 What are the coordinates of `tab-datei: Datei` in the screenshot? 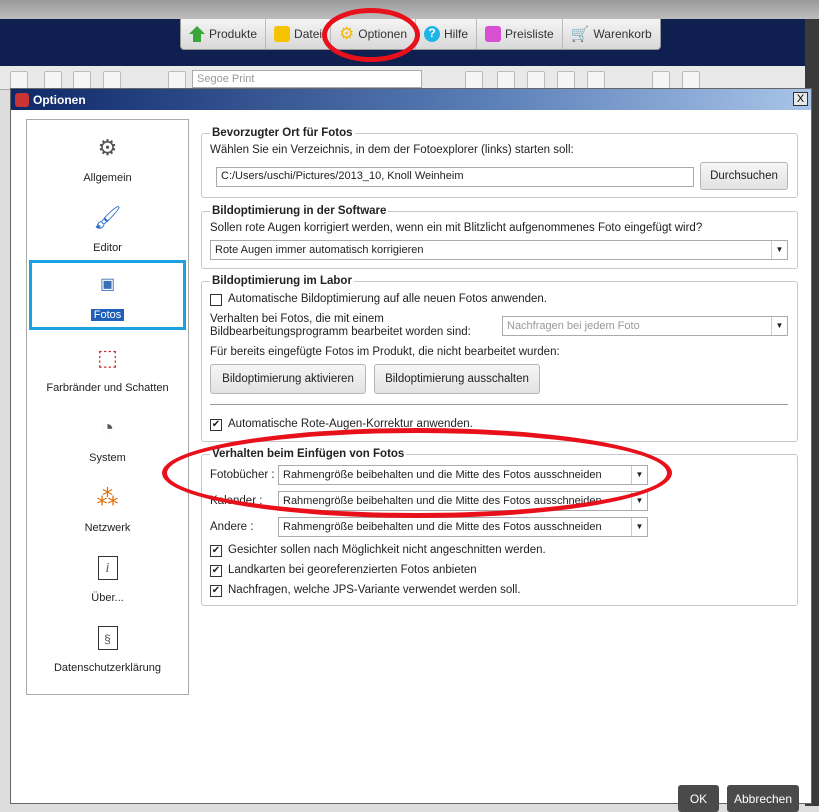 It's located at (299, 34).